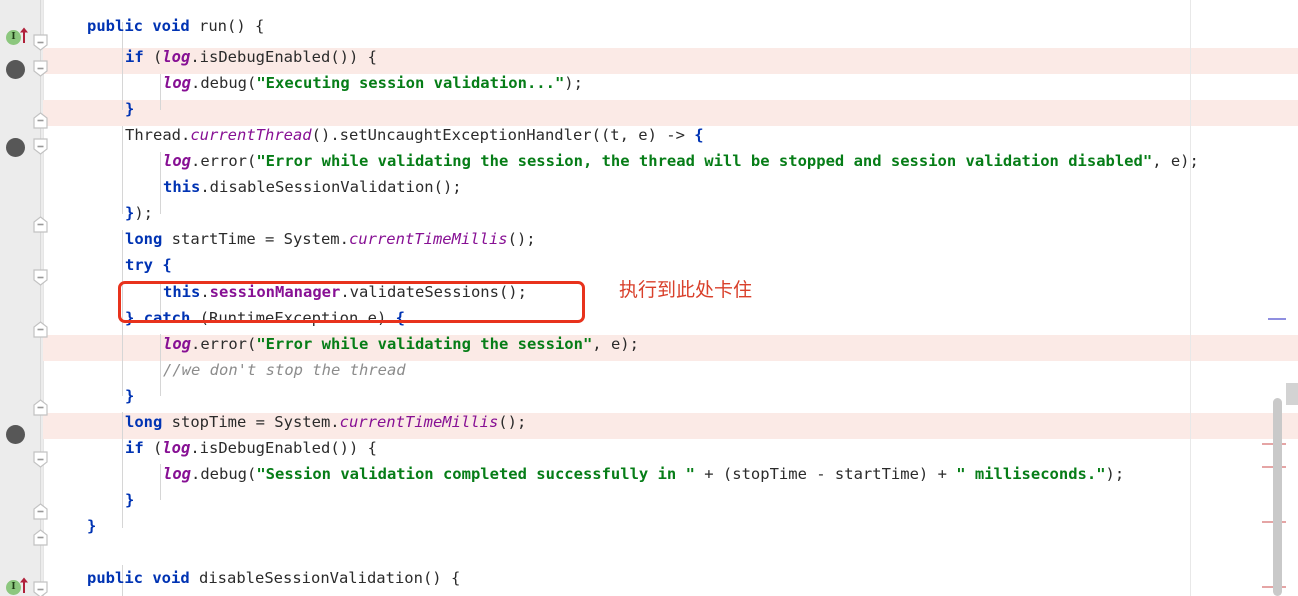 This screenshot has width=1298, height=596. I want to click on code-token: "Executing session validation...", so click(410, 83).